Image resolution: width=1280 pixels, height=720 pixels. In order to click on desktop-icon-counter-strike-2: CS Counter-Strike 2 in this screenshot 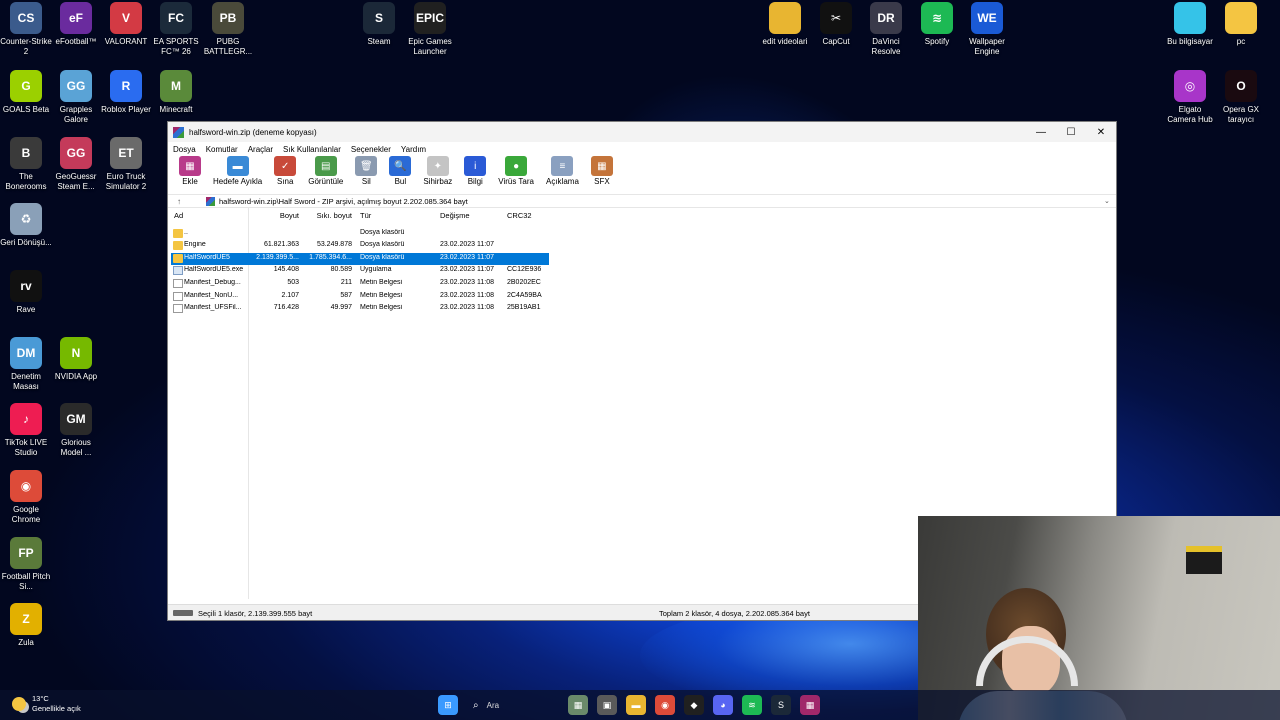, I will do `click(26, 29)`.